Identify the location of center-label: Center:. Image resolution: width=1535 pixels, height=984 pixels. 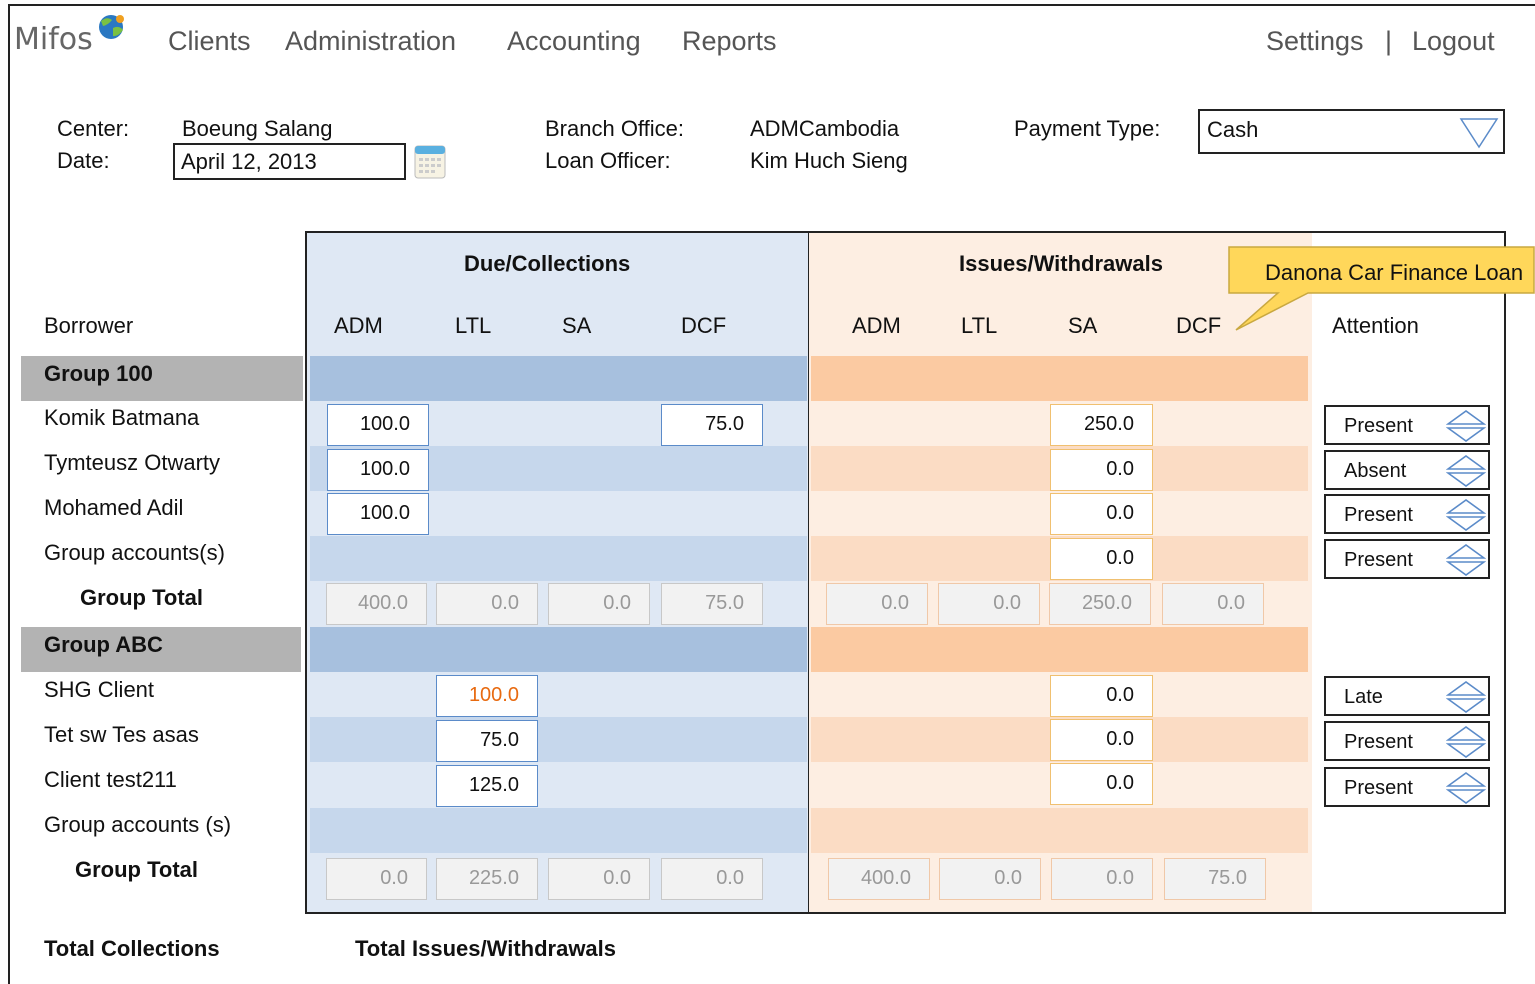
(93, 128).